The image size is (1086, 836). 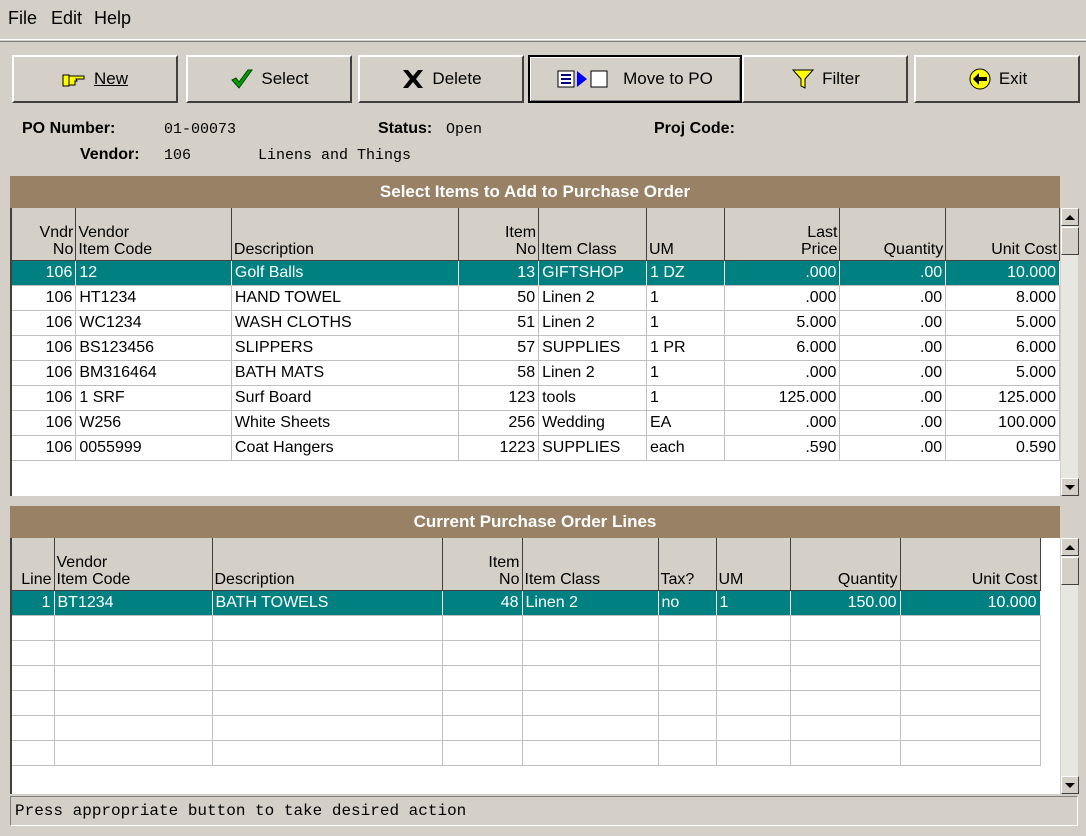 What do you see at coordinates (345, 398) in the screenshot?
I see `cell-desc: Surf Board` at bounding box center [345, 398].